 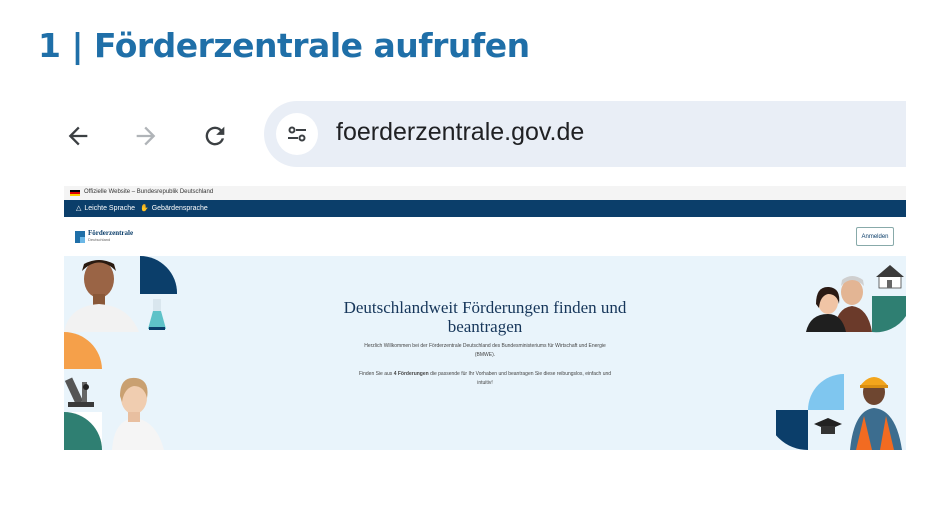 I want to click on easy-language-label: Leichte Sprache, so click(x=109, y=208).